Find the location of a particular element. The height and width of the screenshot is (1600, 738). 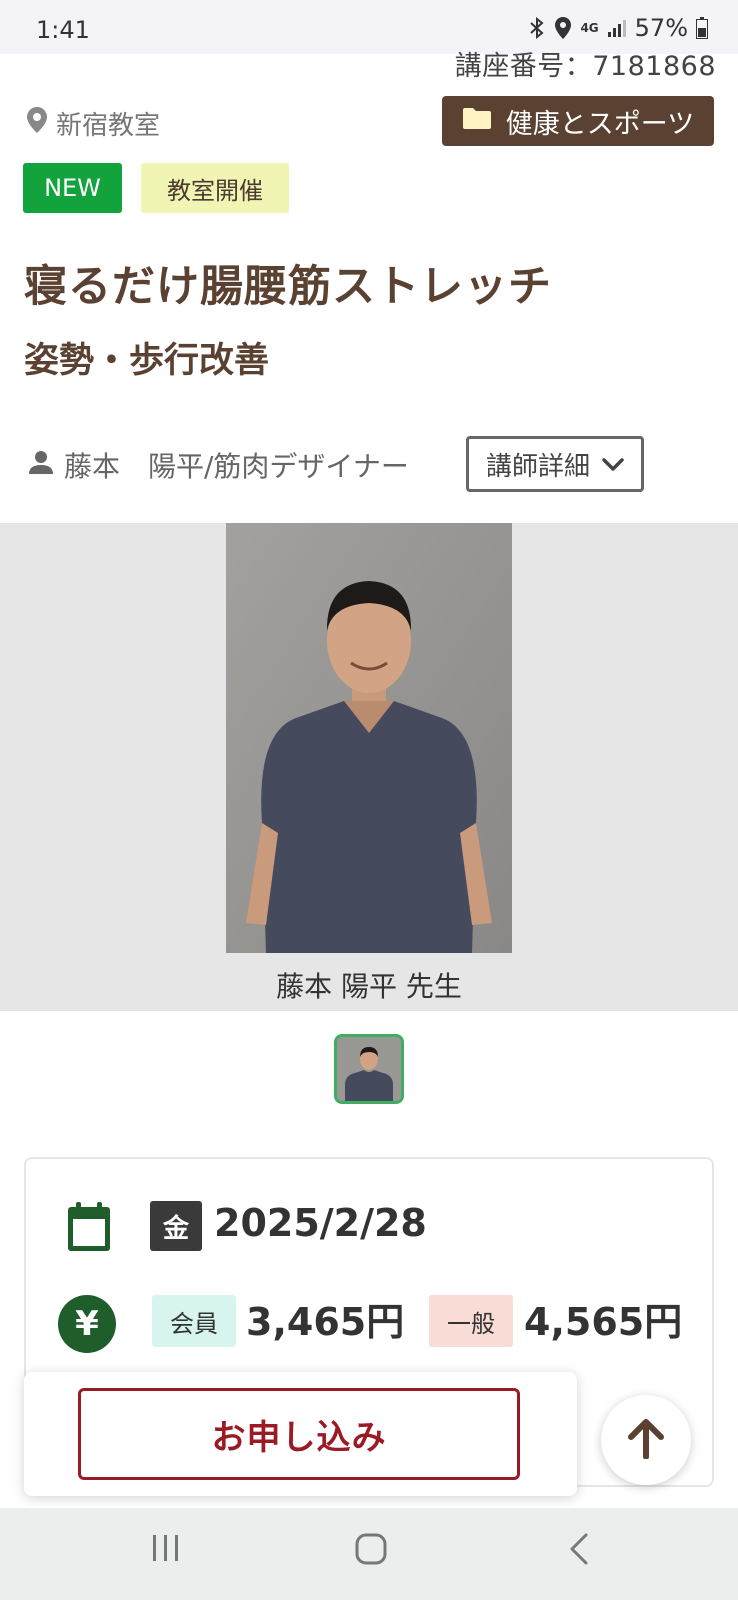

course-number: 講座番号：7181868 is located at coordinates (585, 66).